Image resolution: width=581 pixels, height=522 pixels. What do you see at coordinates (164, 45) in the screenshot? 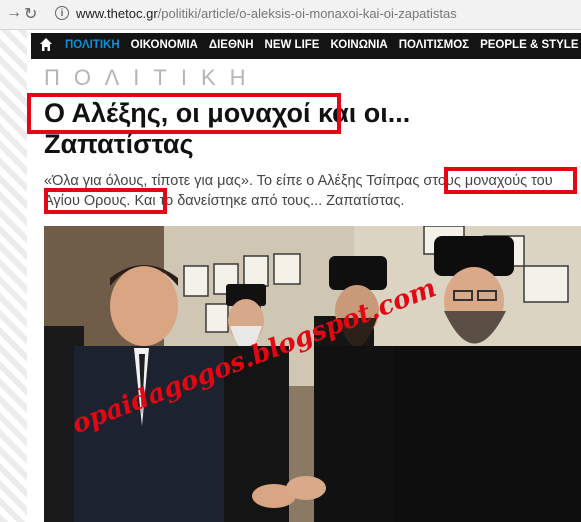
I see `nav-item-oikonomia: ΟΙΚΟΝΟΜΙΑ` at bounding box center [164, 45].